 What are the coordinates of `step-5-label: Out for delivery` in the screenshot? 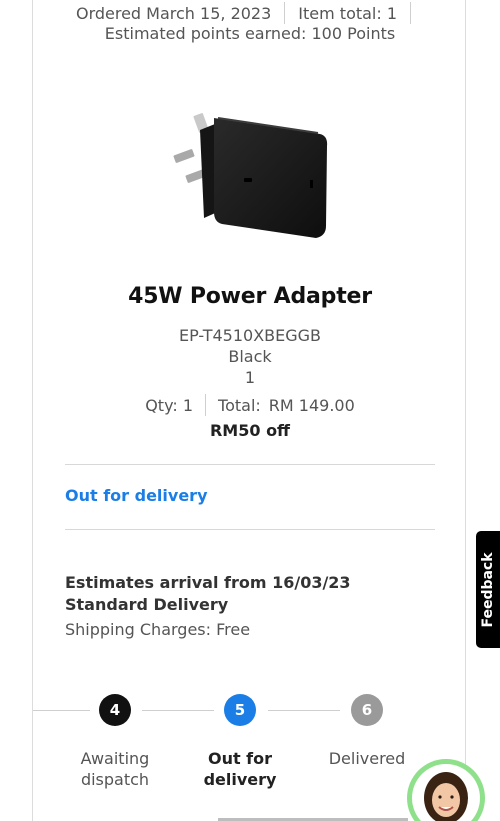 It's located at (240, 769).